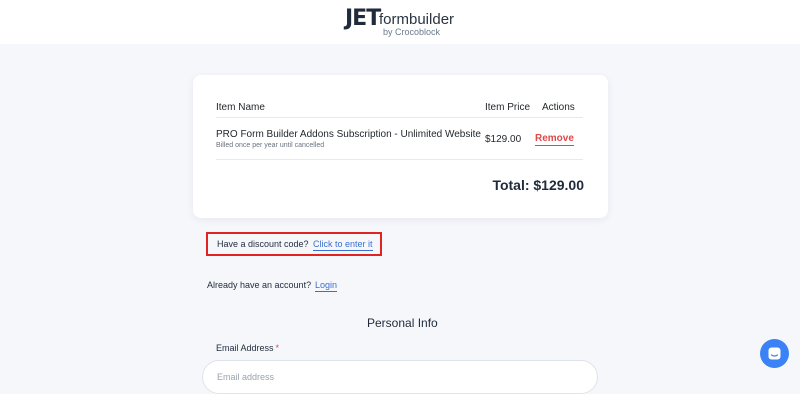 Image resolution: width=800 pixels, height=394 pixels. What do you see at coordinates (263, 244) in the screenshot?
I see `discount-prompt: Have a discount code?` at bounding box center [263, 244].